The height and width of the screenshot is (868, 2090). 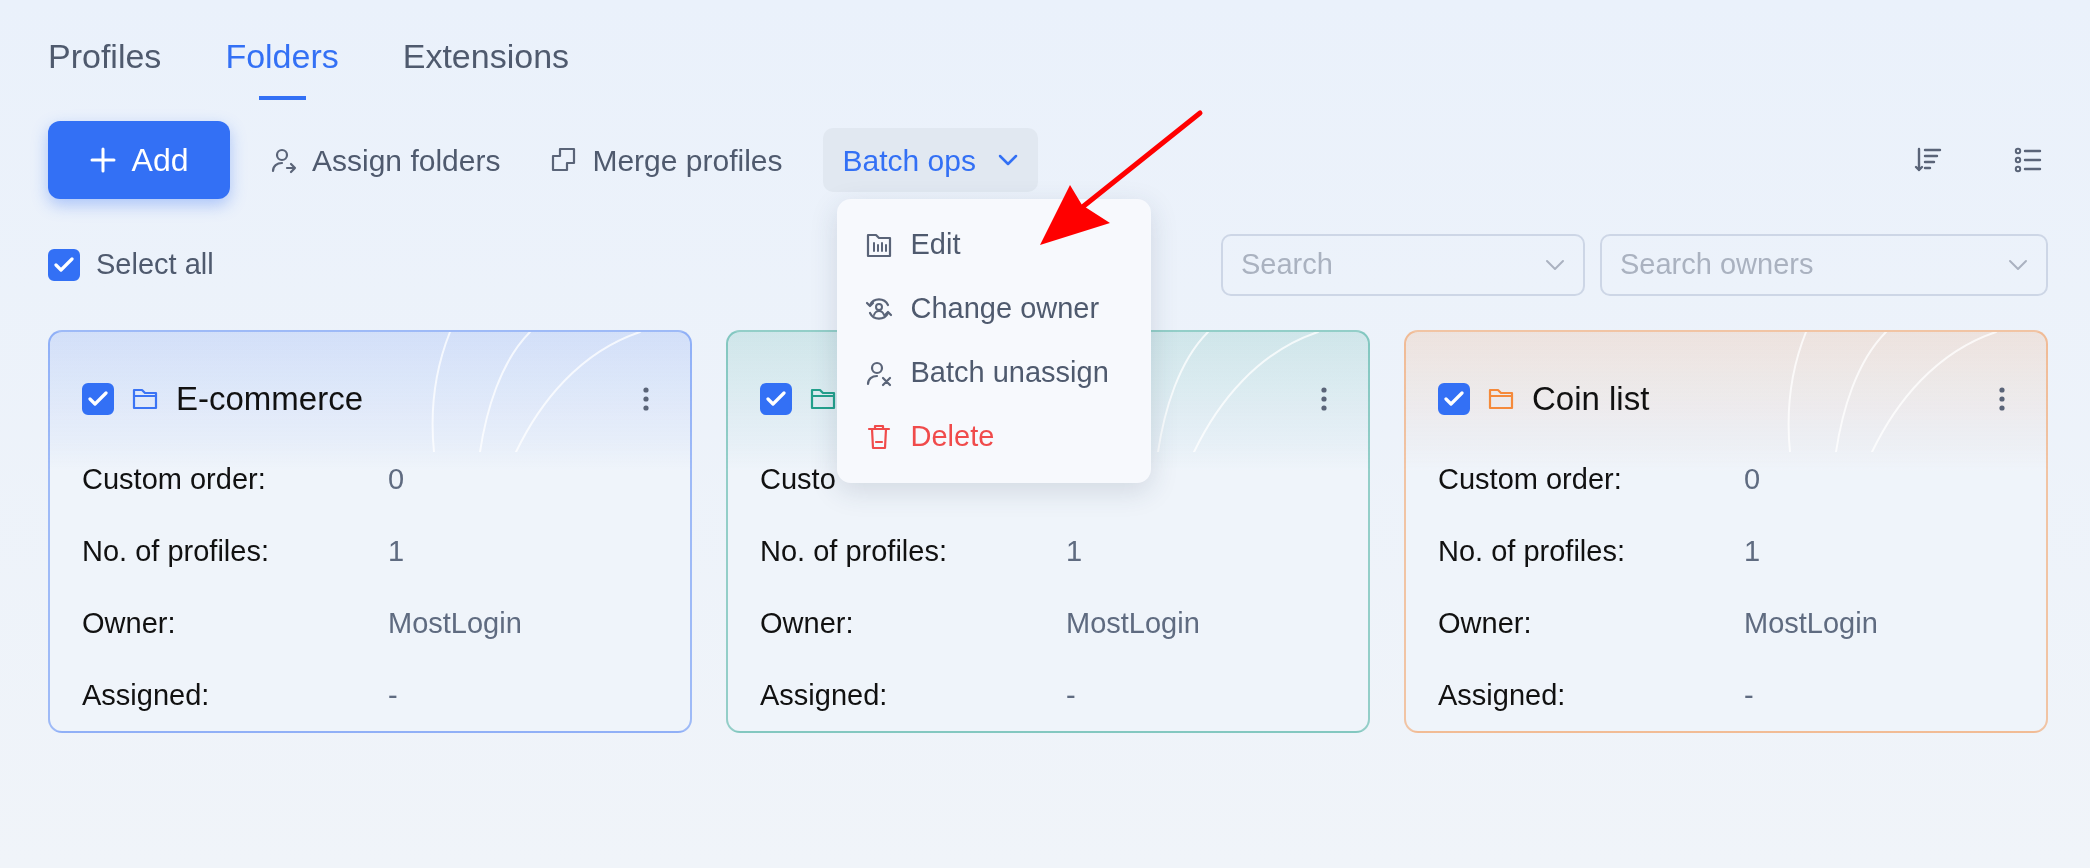 What do you see at coordinates (878, 373) in the screenshot?
I see `remove-user-icon` at bounding box center [878, 373].